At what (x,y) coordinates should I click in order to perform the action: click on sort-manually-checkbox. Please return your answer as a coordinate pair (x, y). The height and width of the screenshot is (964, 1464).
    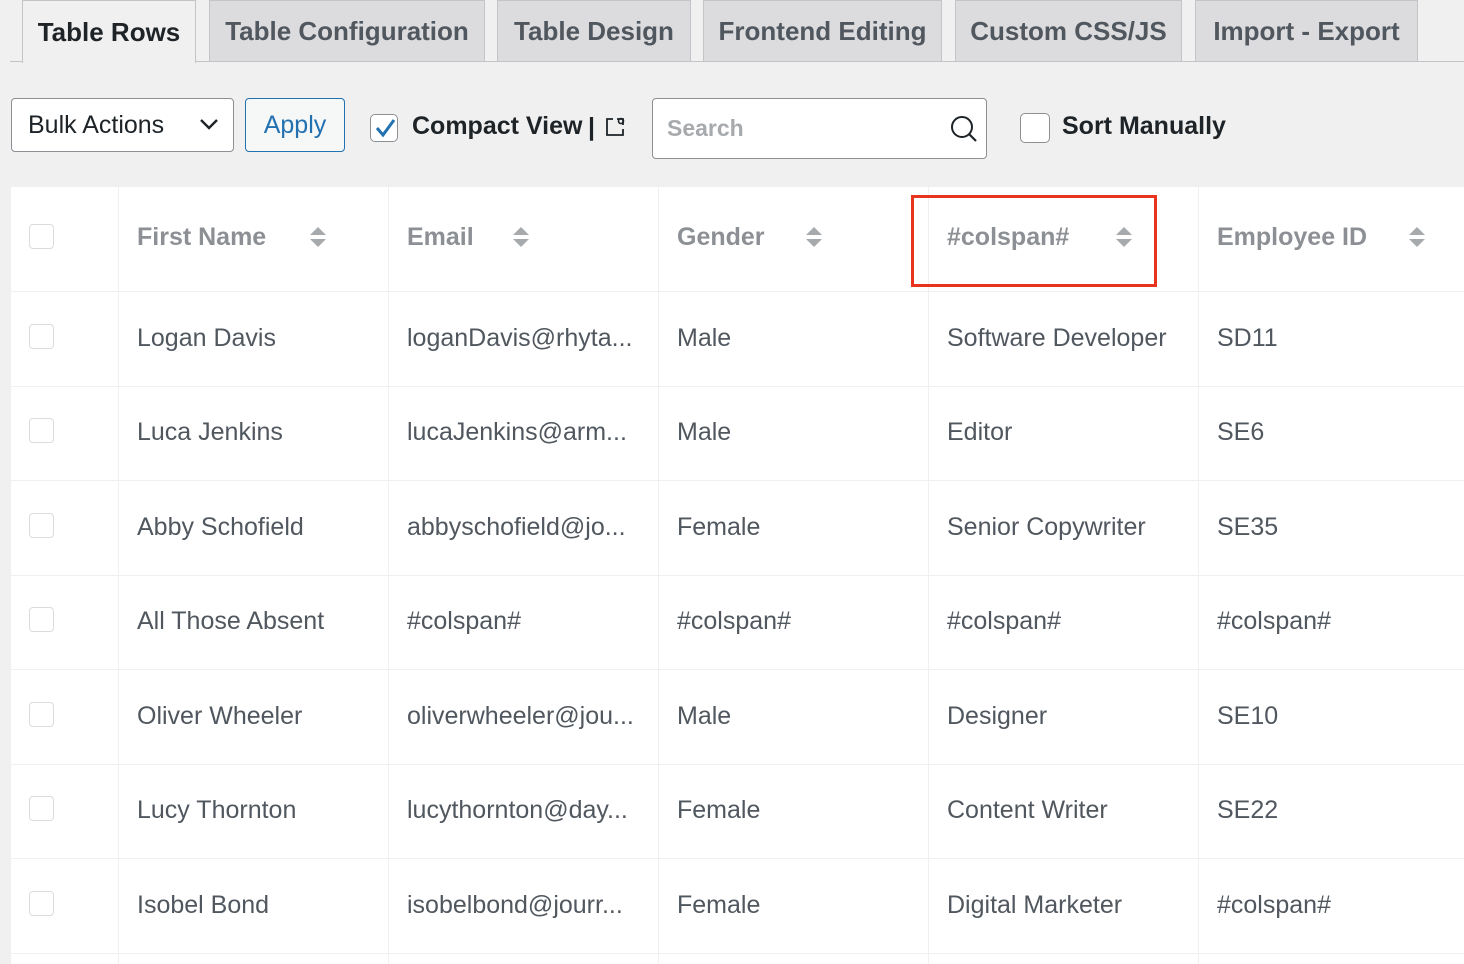
    Looking at the image, I should click on (1035, 128).